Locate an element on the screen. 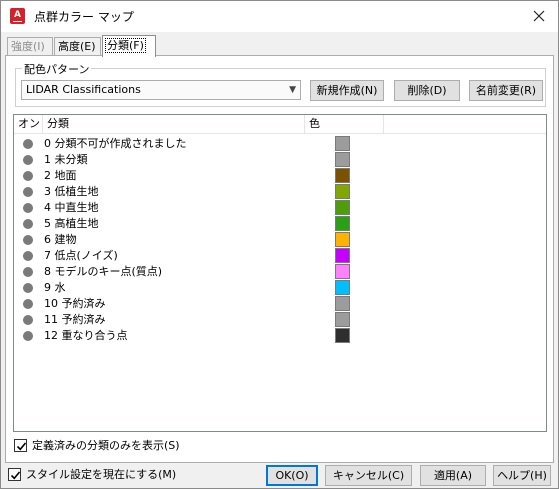  classification-label: 12 重なり合う点 is located at coordinates (86, 335).